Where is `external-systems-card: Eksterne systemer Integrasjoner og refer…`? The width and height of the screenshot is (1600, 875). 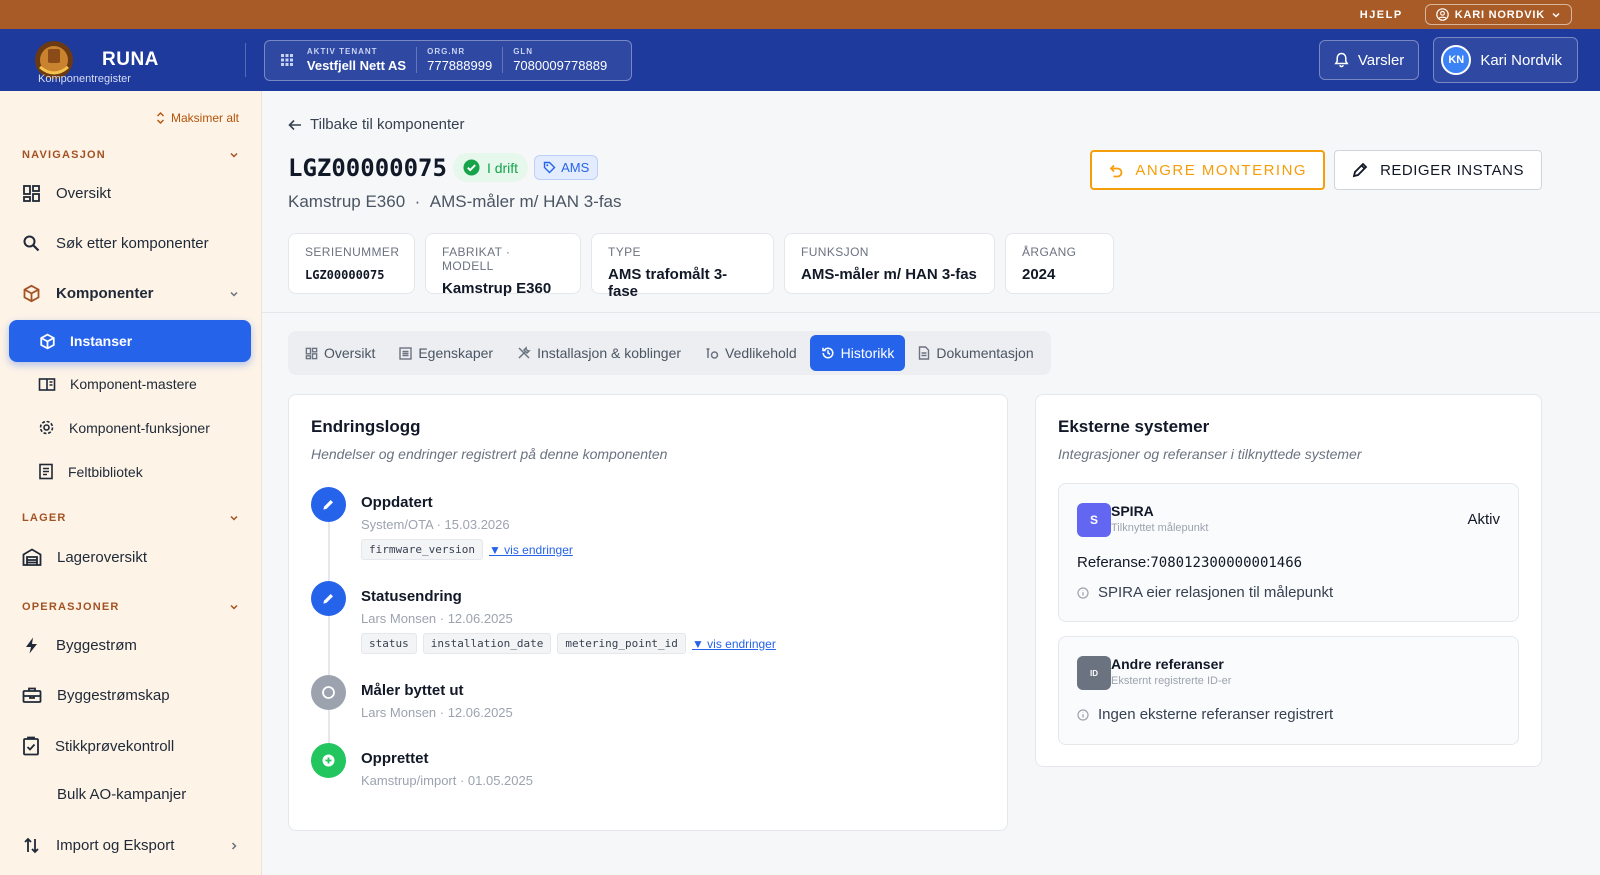
external-systems-card: Eksterne systemer Integrasjoner og refer… is located at coordinates (1288, 580).